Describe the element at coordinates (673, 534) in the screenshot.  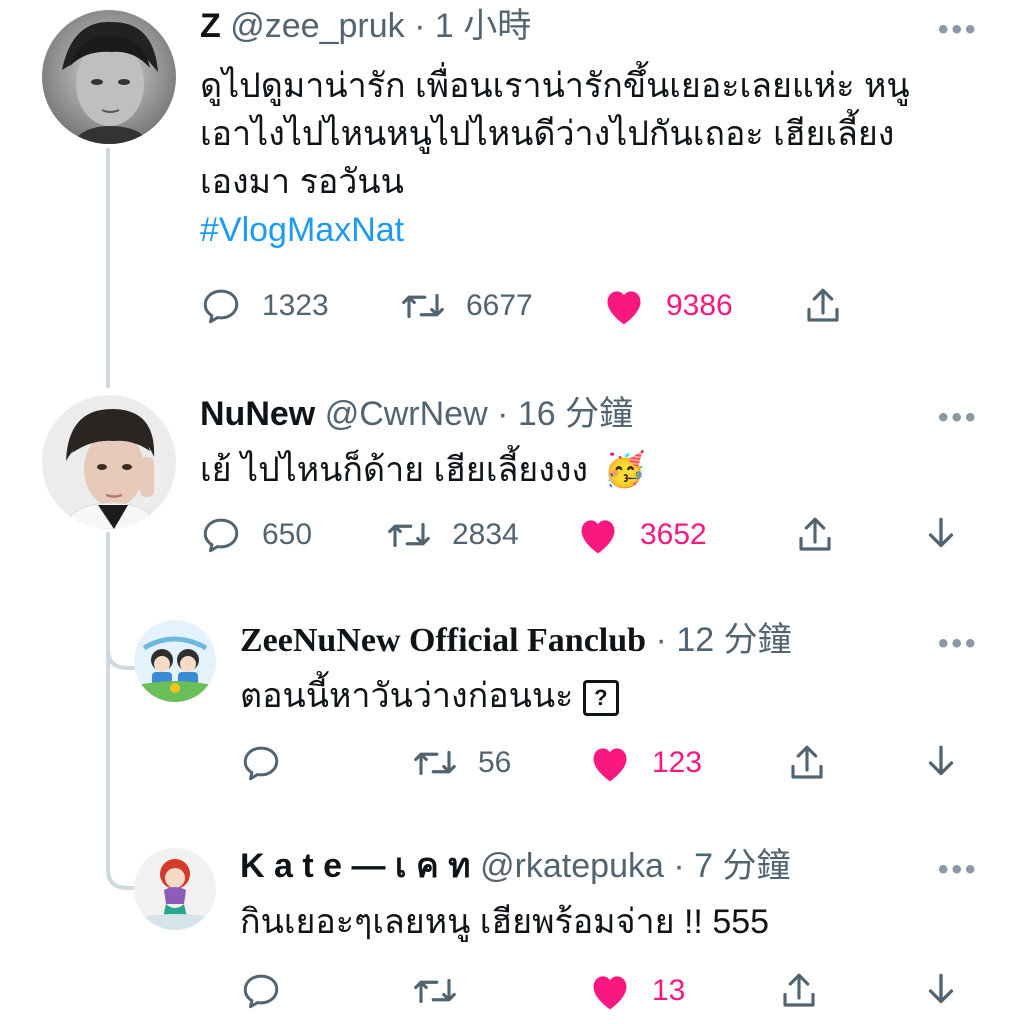
I see `like-count: 3652` at that location.